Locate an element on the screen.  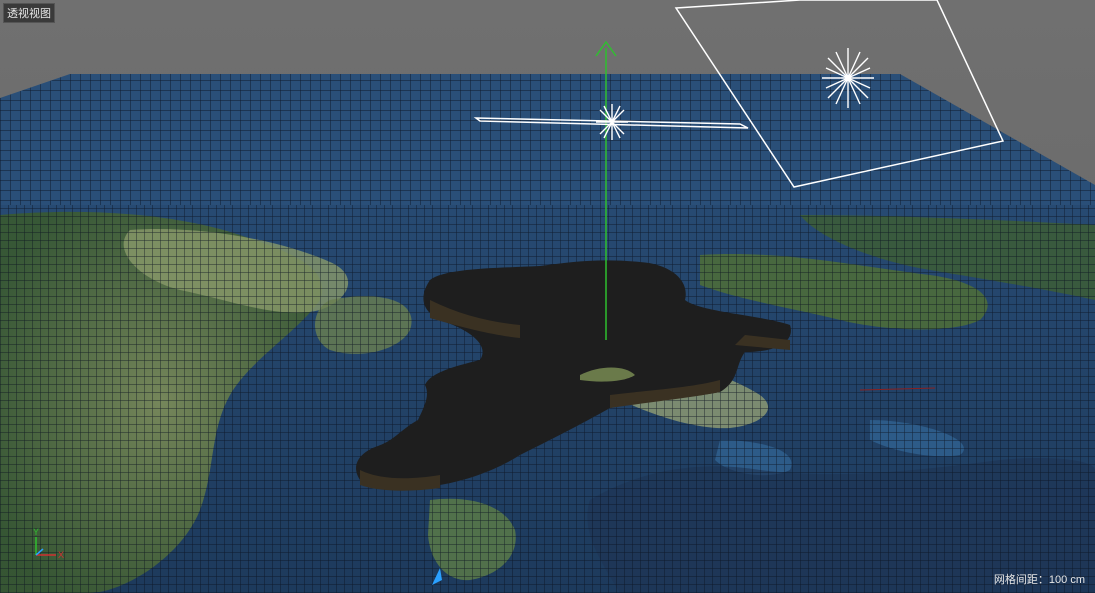
gizmo-x-label: X is located at coordinates (61, 555).